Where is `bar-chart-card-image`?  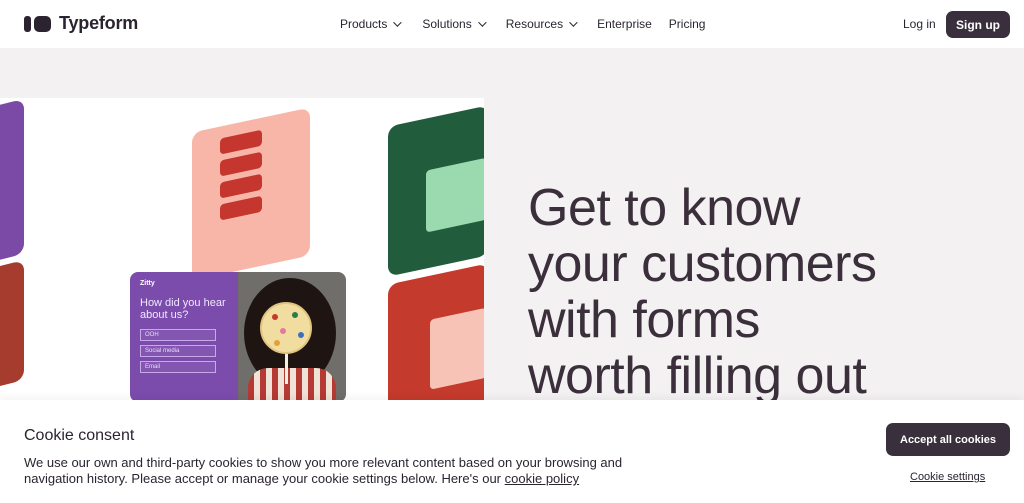
bar-chart-card-image is located at coordinates (436, 191).